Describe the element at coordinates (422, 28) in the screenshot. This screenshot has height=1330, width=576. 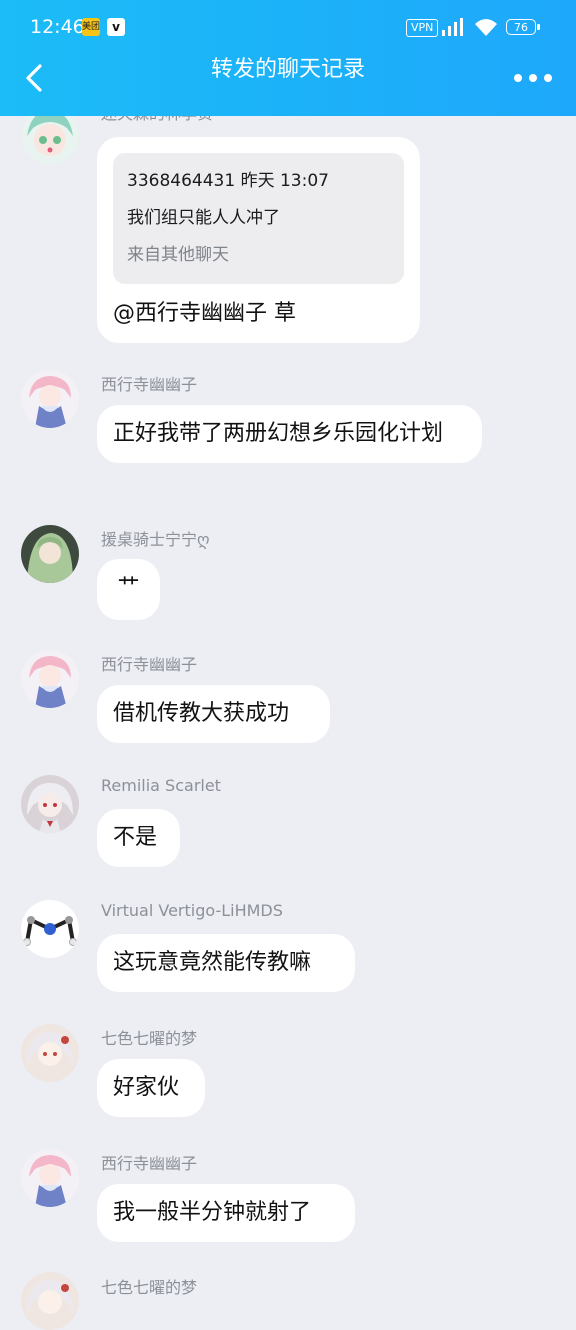
I see `vpn-icon: VPN` at that location.